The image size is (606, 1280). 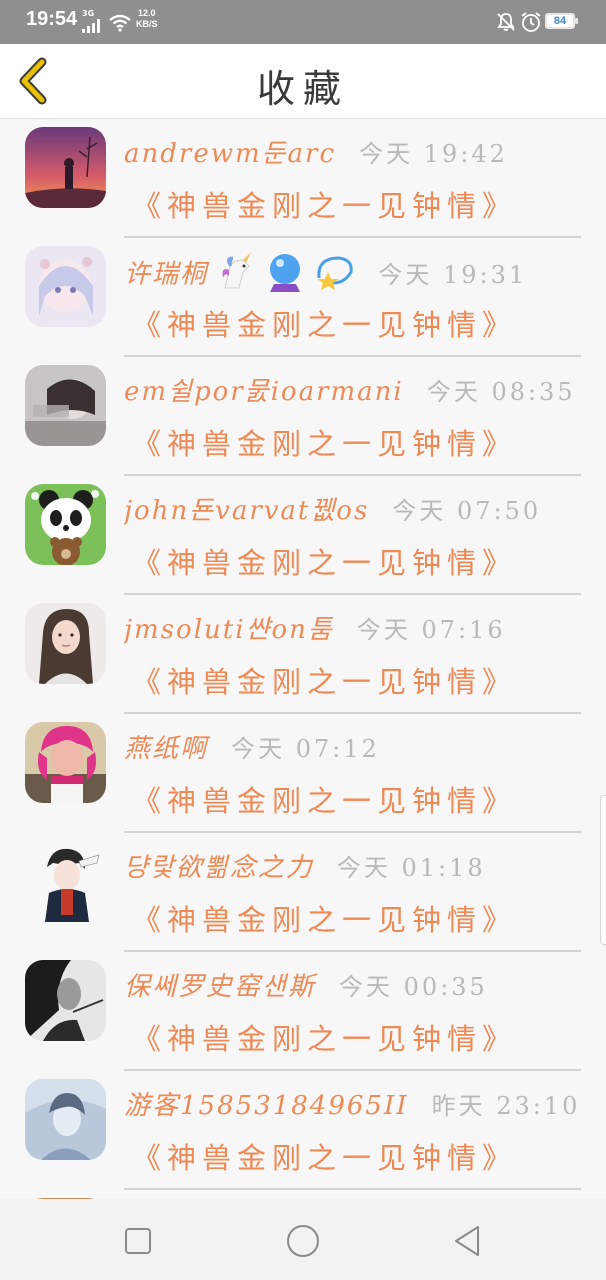 What do you see at coordinates (303, 416) in the screenshot?
I see `list-item: em쉴por뭀ioarmani 今天 08:35 《神兽金刚之一见钟情》` at bounding box center [303, 416].